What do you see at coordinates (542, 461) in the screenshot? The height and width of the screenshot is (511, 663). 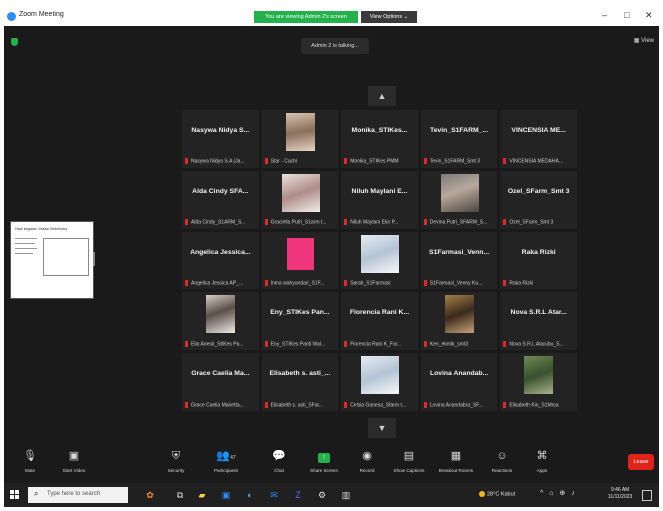 I see `apps-button: ⌘ Apps` at bounding box center [542, 461].